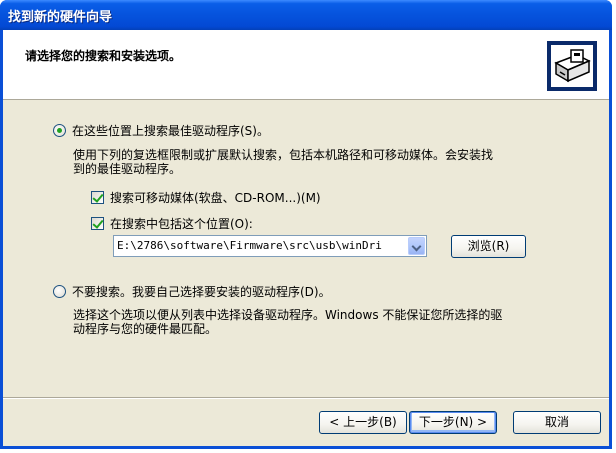 This screenshot has height=453, width=616. Describe the element at coordinates (453, 422) in the screenshot. I see `next-button: 下一步(N) >` at that location.